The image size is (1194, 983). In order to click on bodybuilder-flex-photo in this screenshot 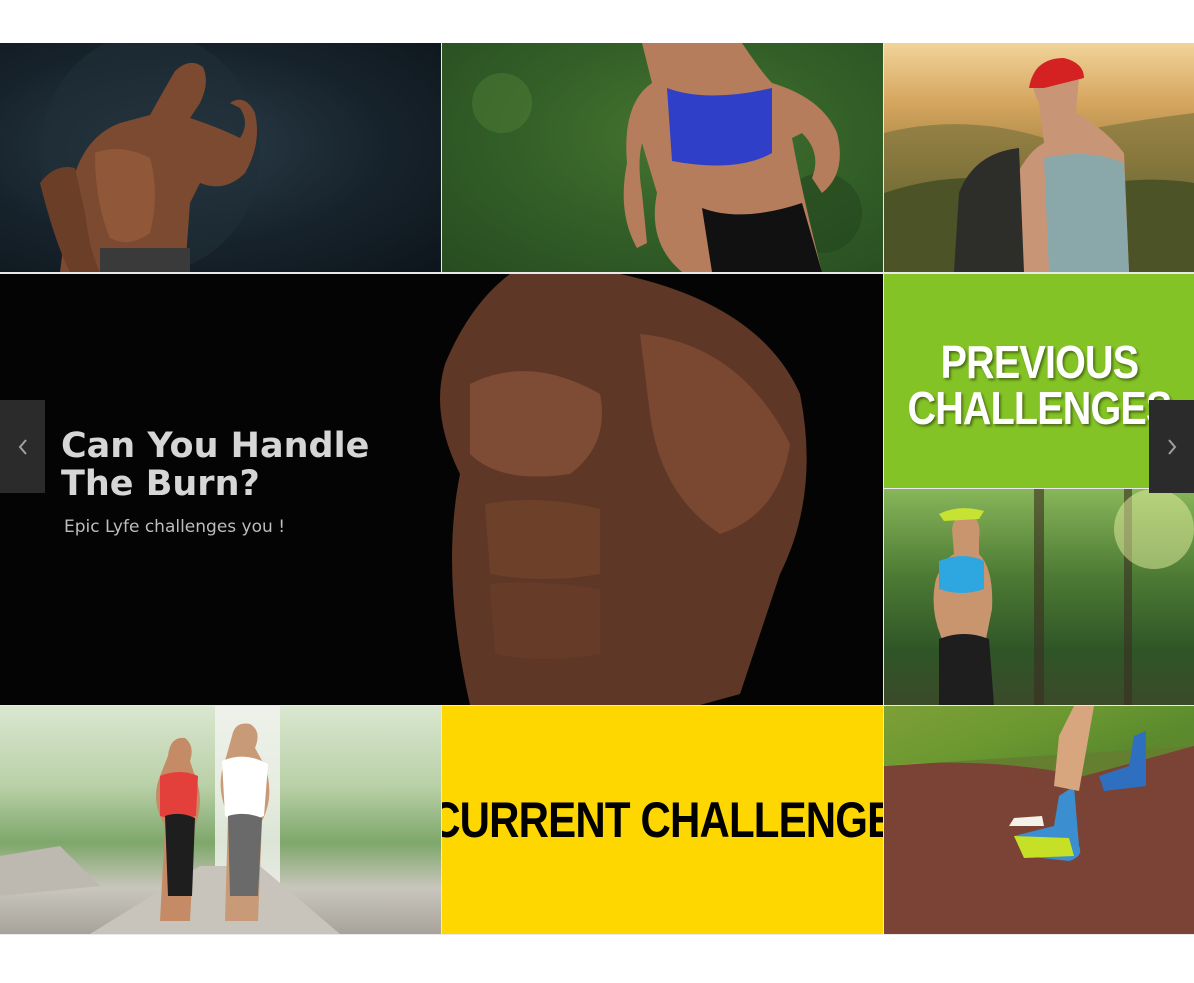, I will do `click(220, 157)`.